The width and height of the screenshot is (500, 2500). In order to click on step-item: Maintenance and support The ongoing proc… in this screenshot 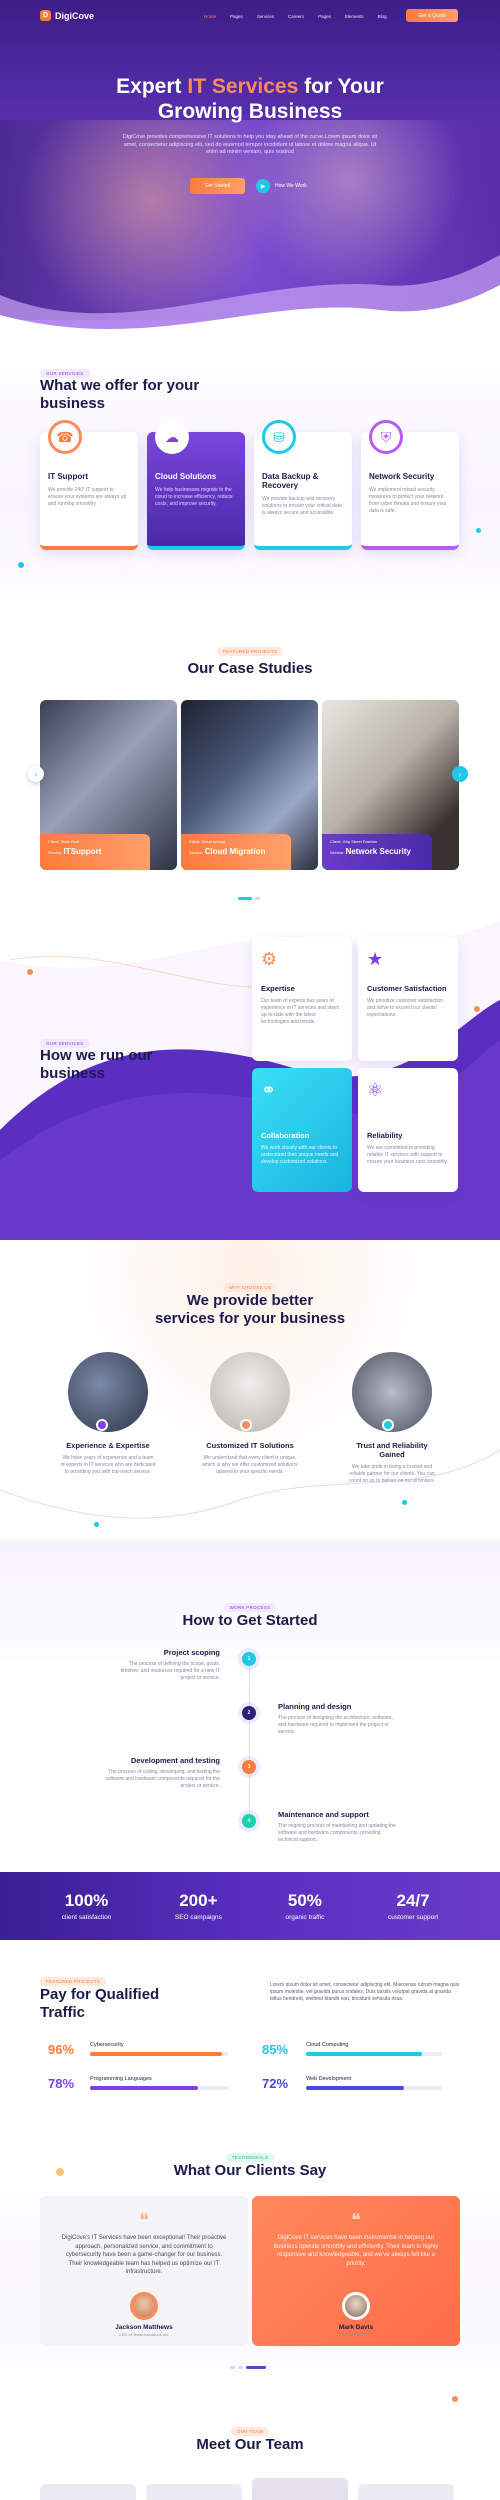, I will do `click(338, 1827)`.